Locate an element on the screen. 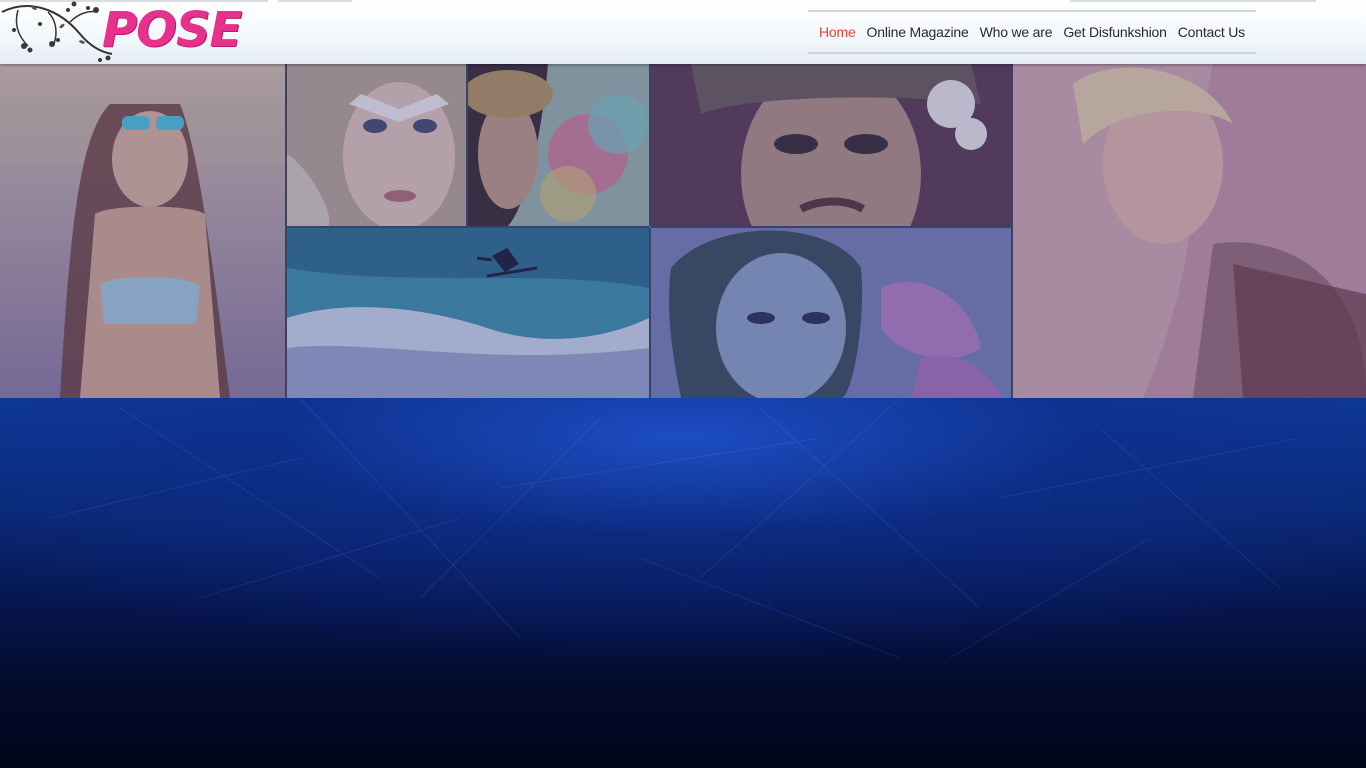 The height and width of the screenshot is (768, 1366). site-logo: POSE is located at coordinates (121, 32).